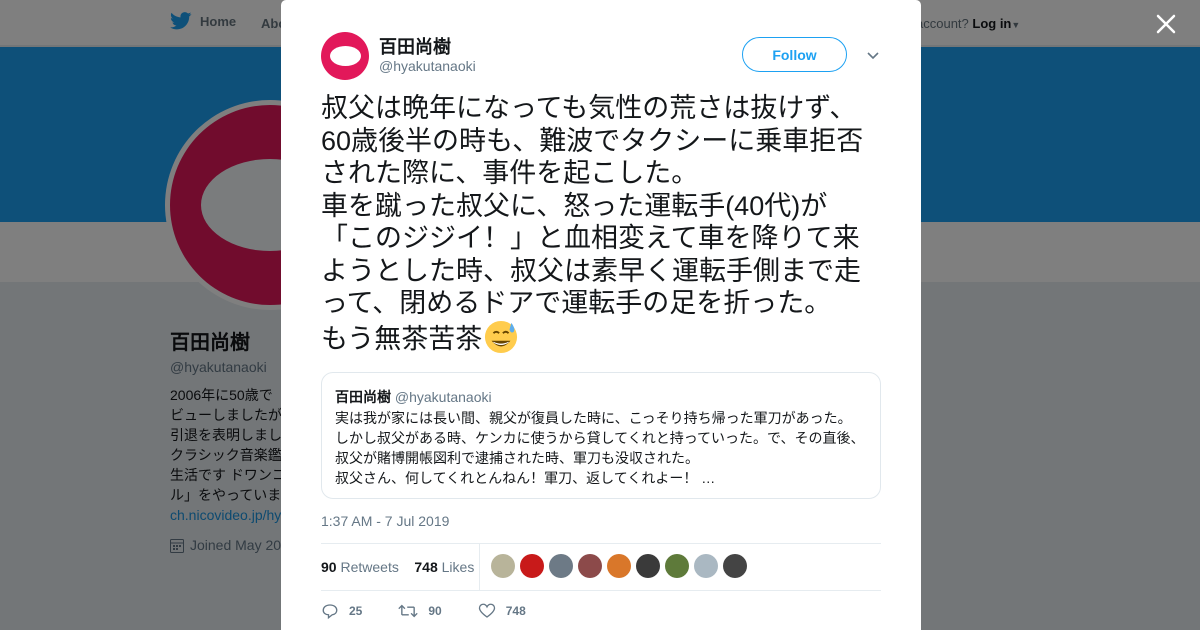 This screenshot has width=1200, height=630. What do you see at coordinates (486, 610) in the screenshot?
I see `heart-icon` at bounding box center [486, 610].